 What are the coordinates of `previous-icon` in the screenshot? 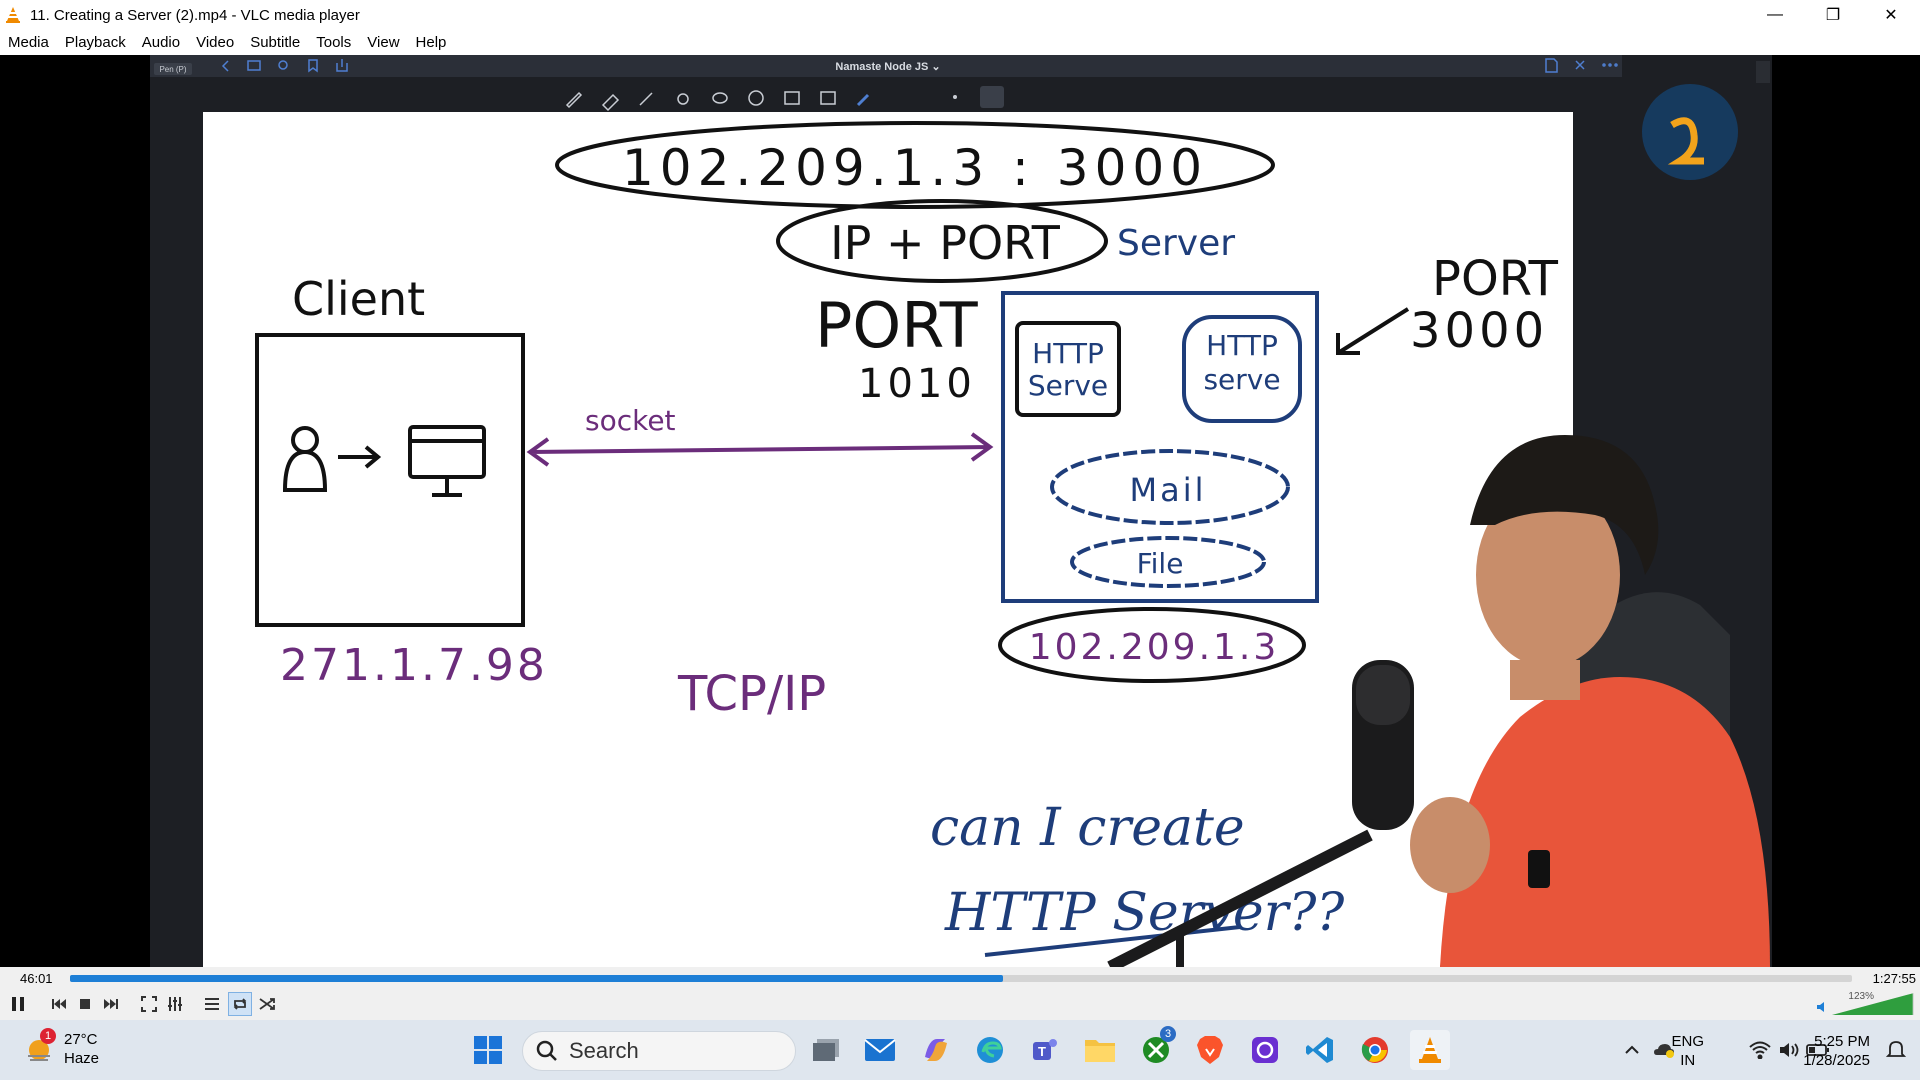 It's located at (59, 1004).